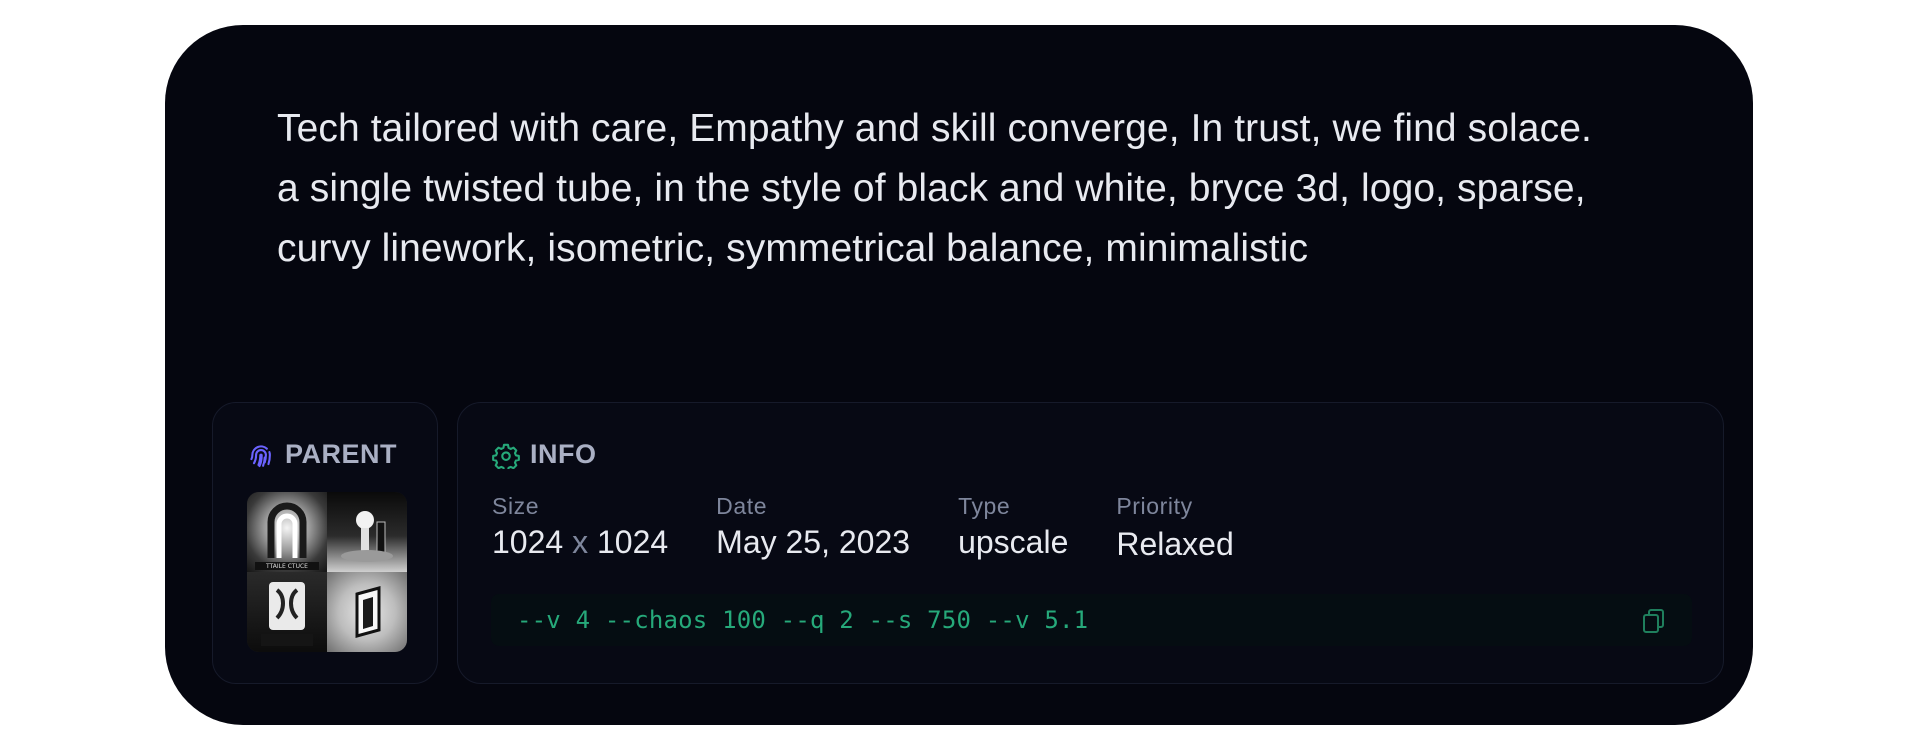 This screenshot has height=752, width=1920. Describe the element at coordinates (1013, 542) in the screenshot. I see `type-value: upscale` at that location.